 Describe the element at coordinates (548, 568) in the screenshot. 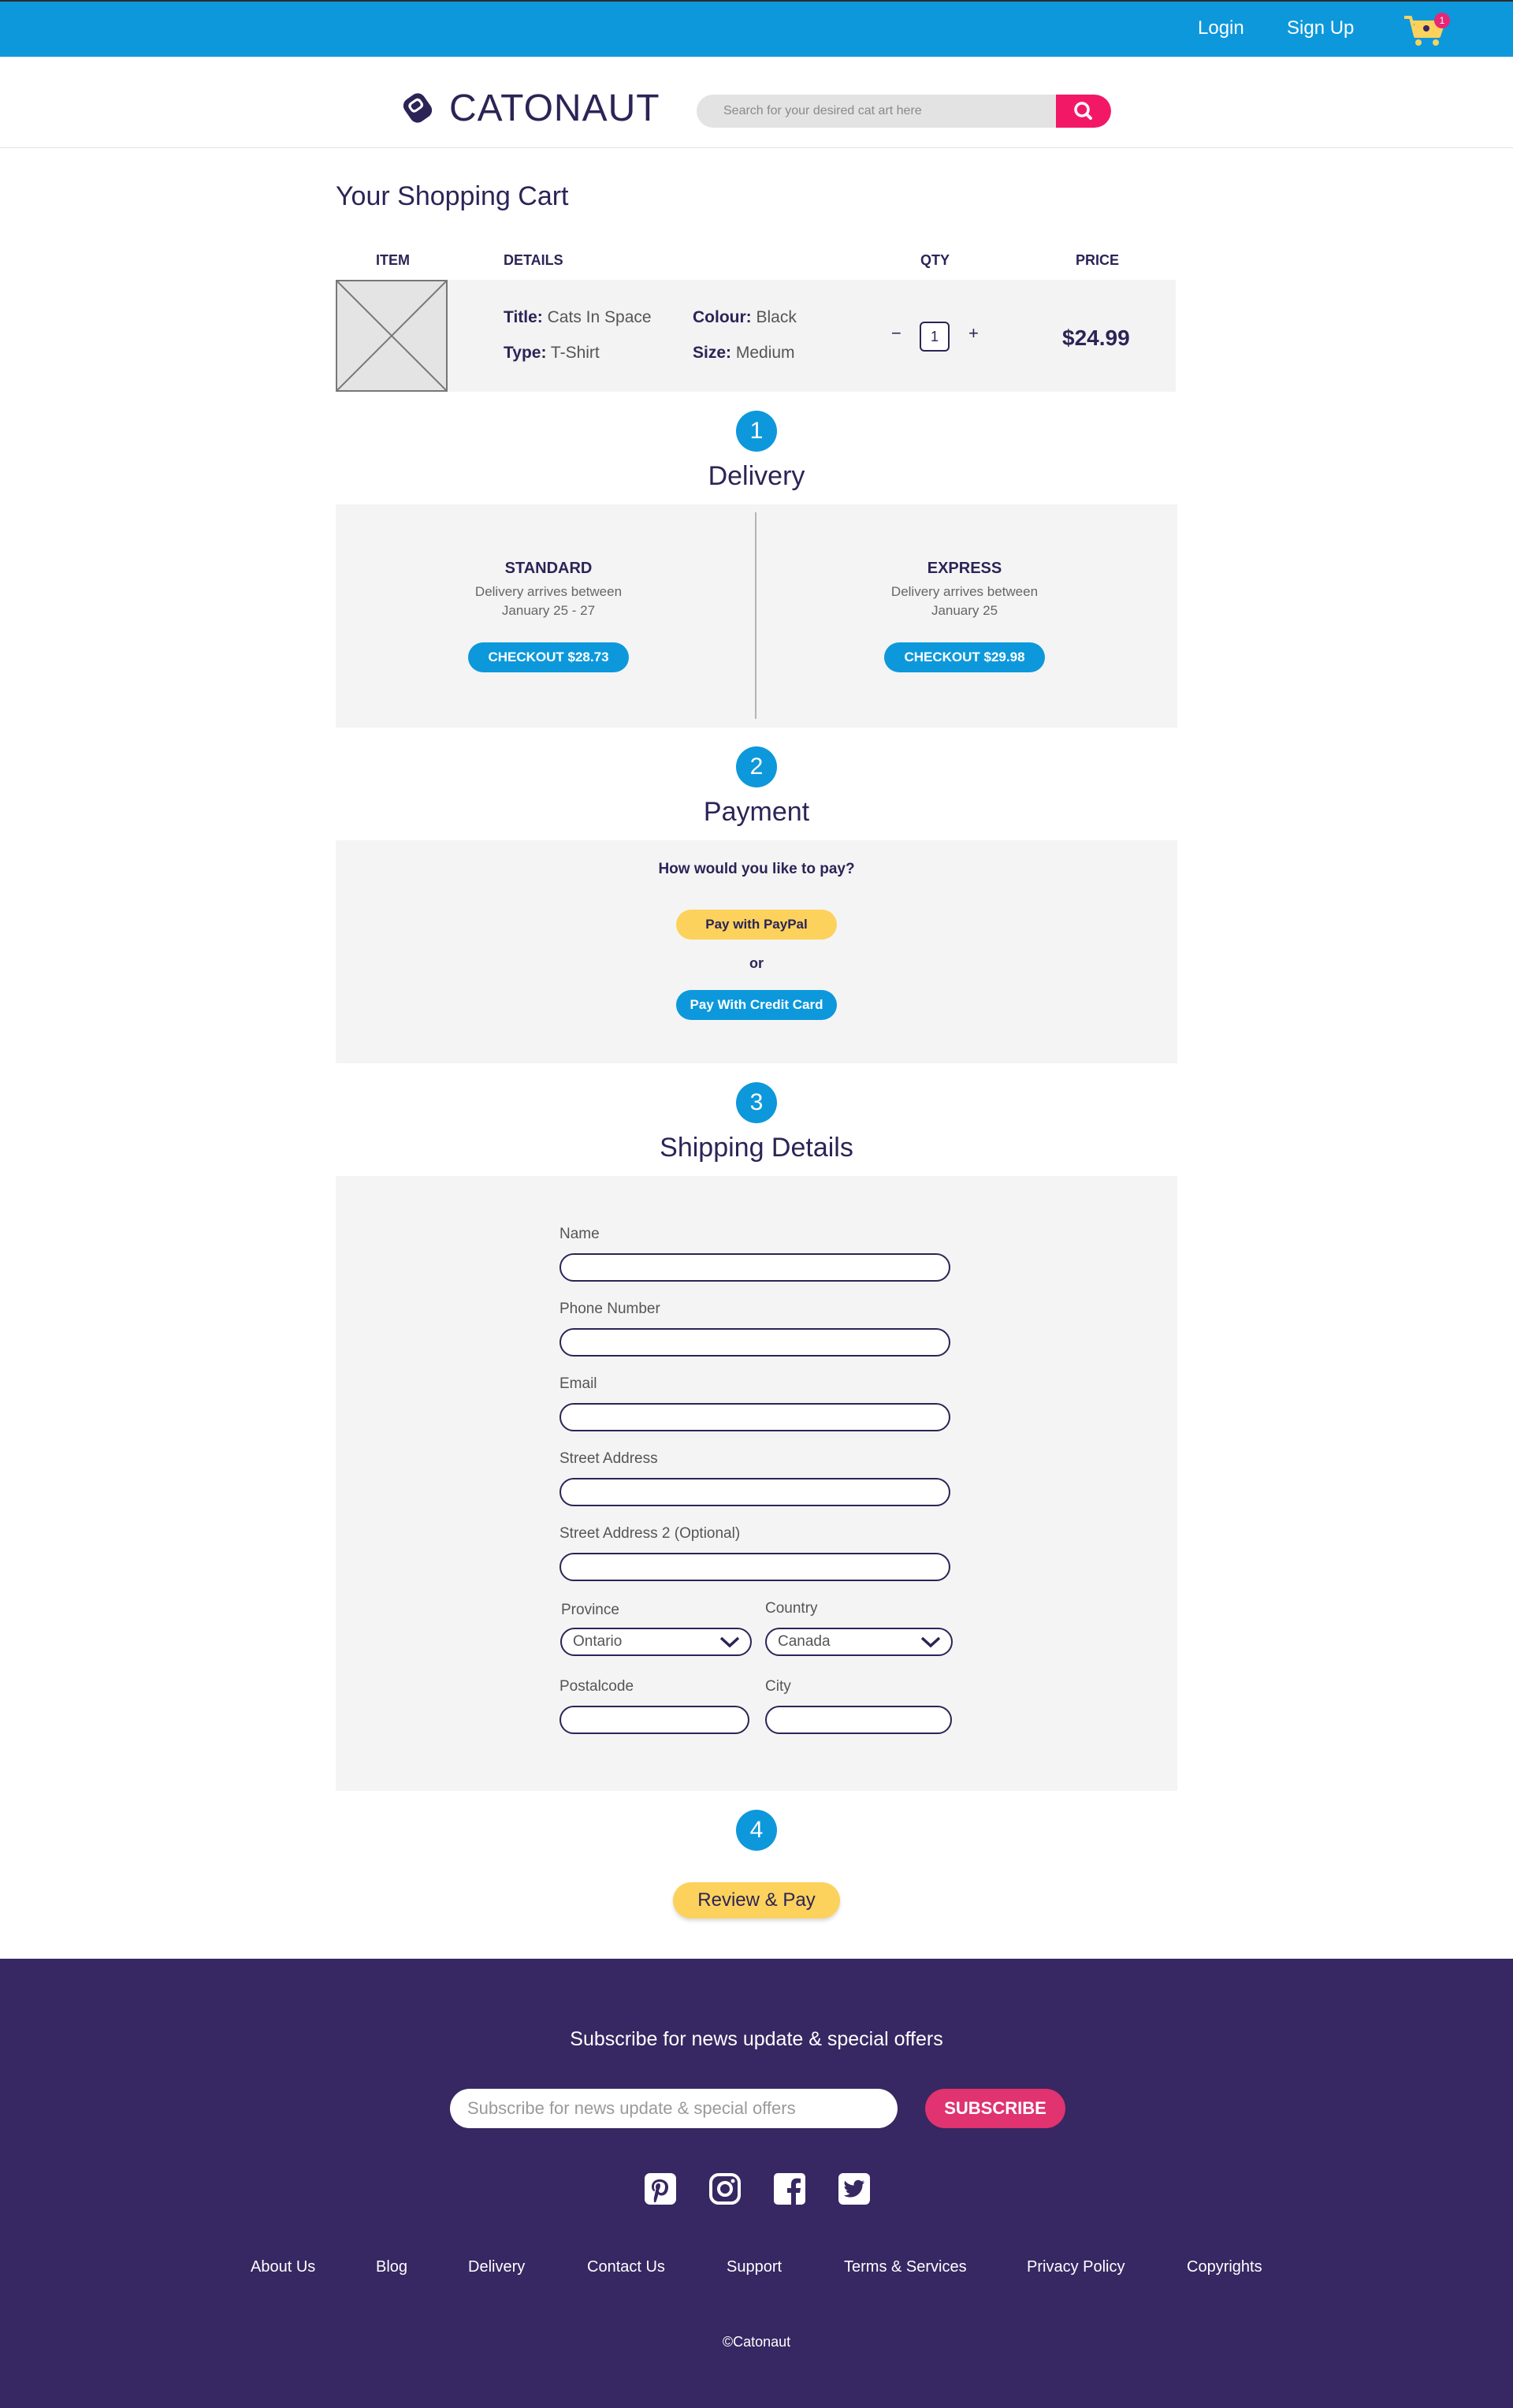

I see `standard-label: STANDARD` at that location.